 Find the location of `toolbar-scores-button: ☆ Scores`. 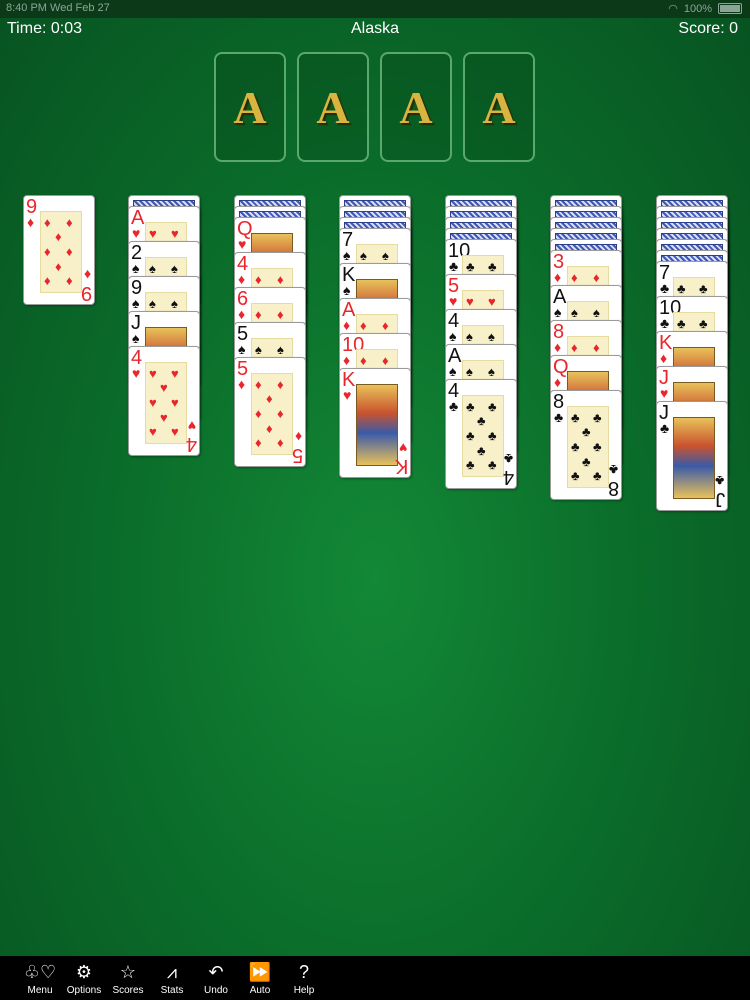

toolbar-scores-button: ☆ Scores is located at coordinates (128, 978).